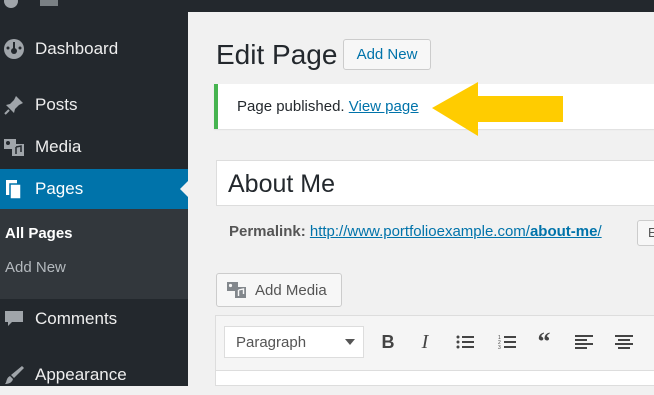 Image resolution: width=654 pixels, height=395 pixels. I want to click on sidebar-item-label: Media, so click(58, 146).